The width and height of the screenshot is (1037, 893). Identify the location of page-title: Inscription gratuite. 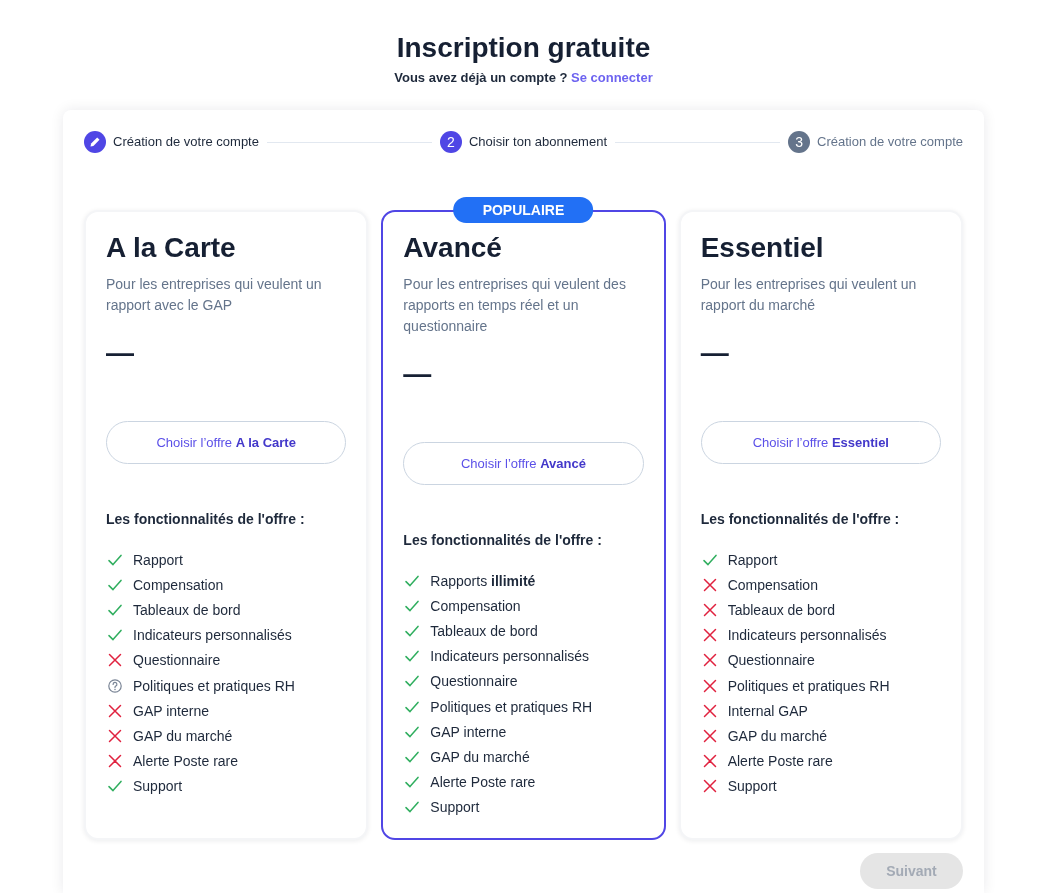
(523, 48).